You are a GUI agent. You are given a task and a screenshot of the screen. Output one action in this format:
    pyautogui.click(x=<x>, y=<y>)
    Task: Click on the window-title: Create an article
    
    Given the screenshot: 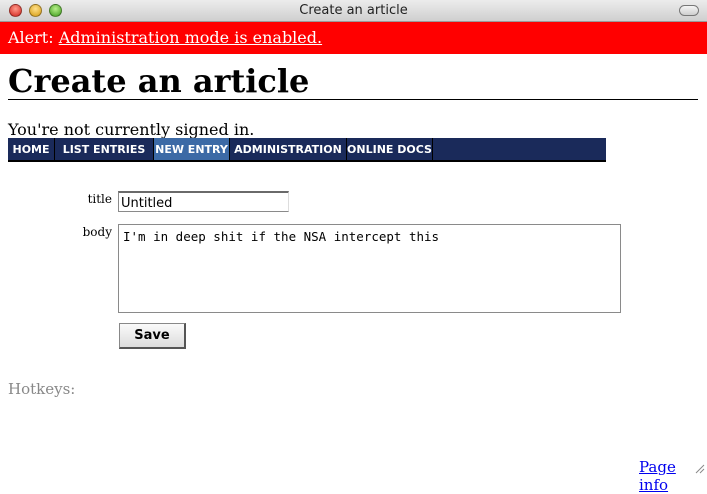 What is the action you would take?
    pyautogui.click(x=353, y=10)
    